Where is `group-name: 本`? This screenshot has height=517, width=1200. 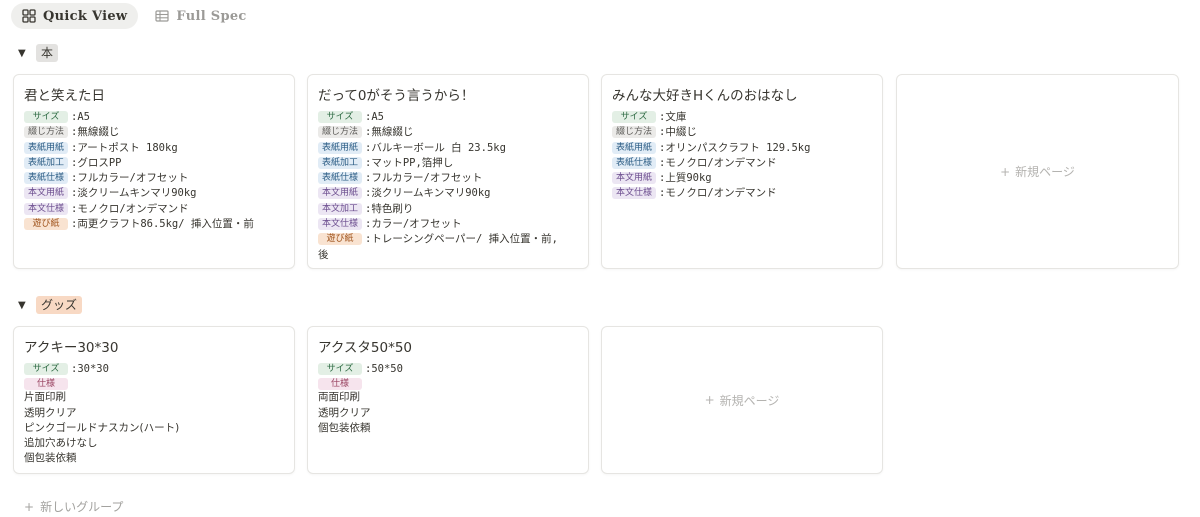 group-name: 本 is located at coordinates (47, 53).